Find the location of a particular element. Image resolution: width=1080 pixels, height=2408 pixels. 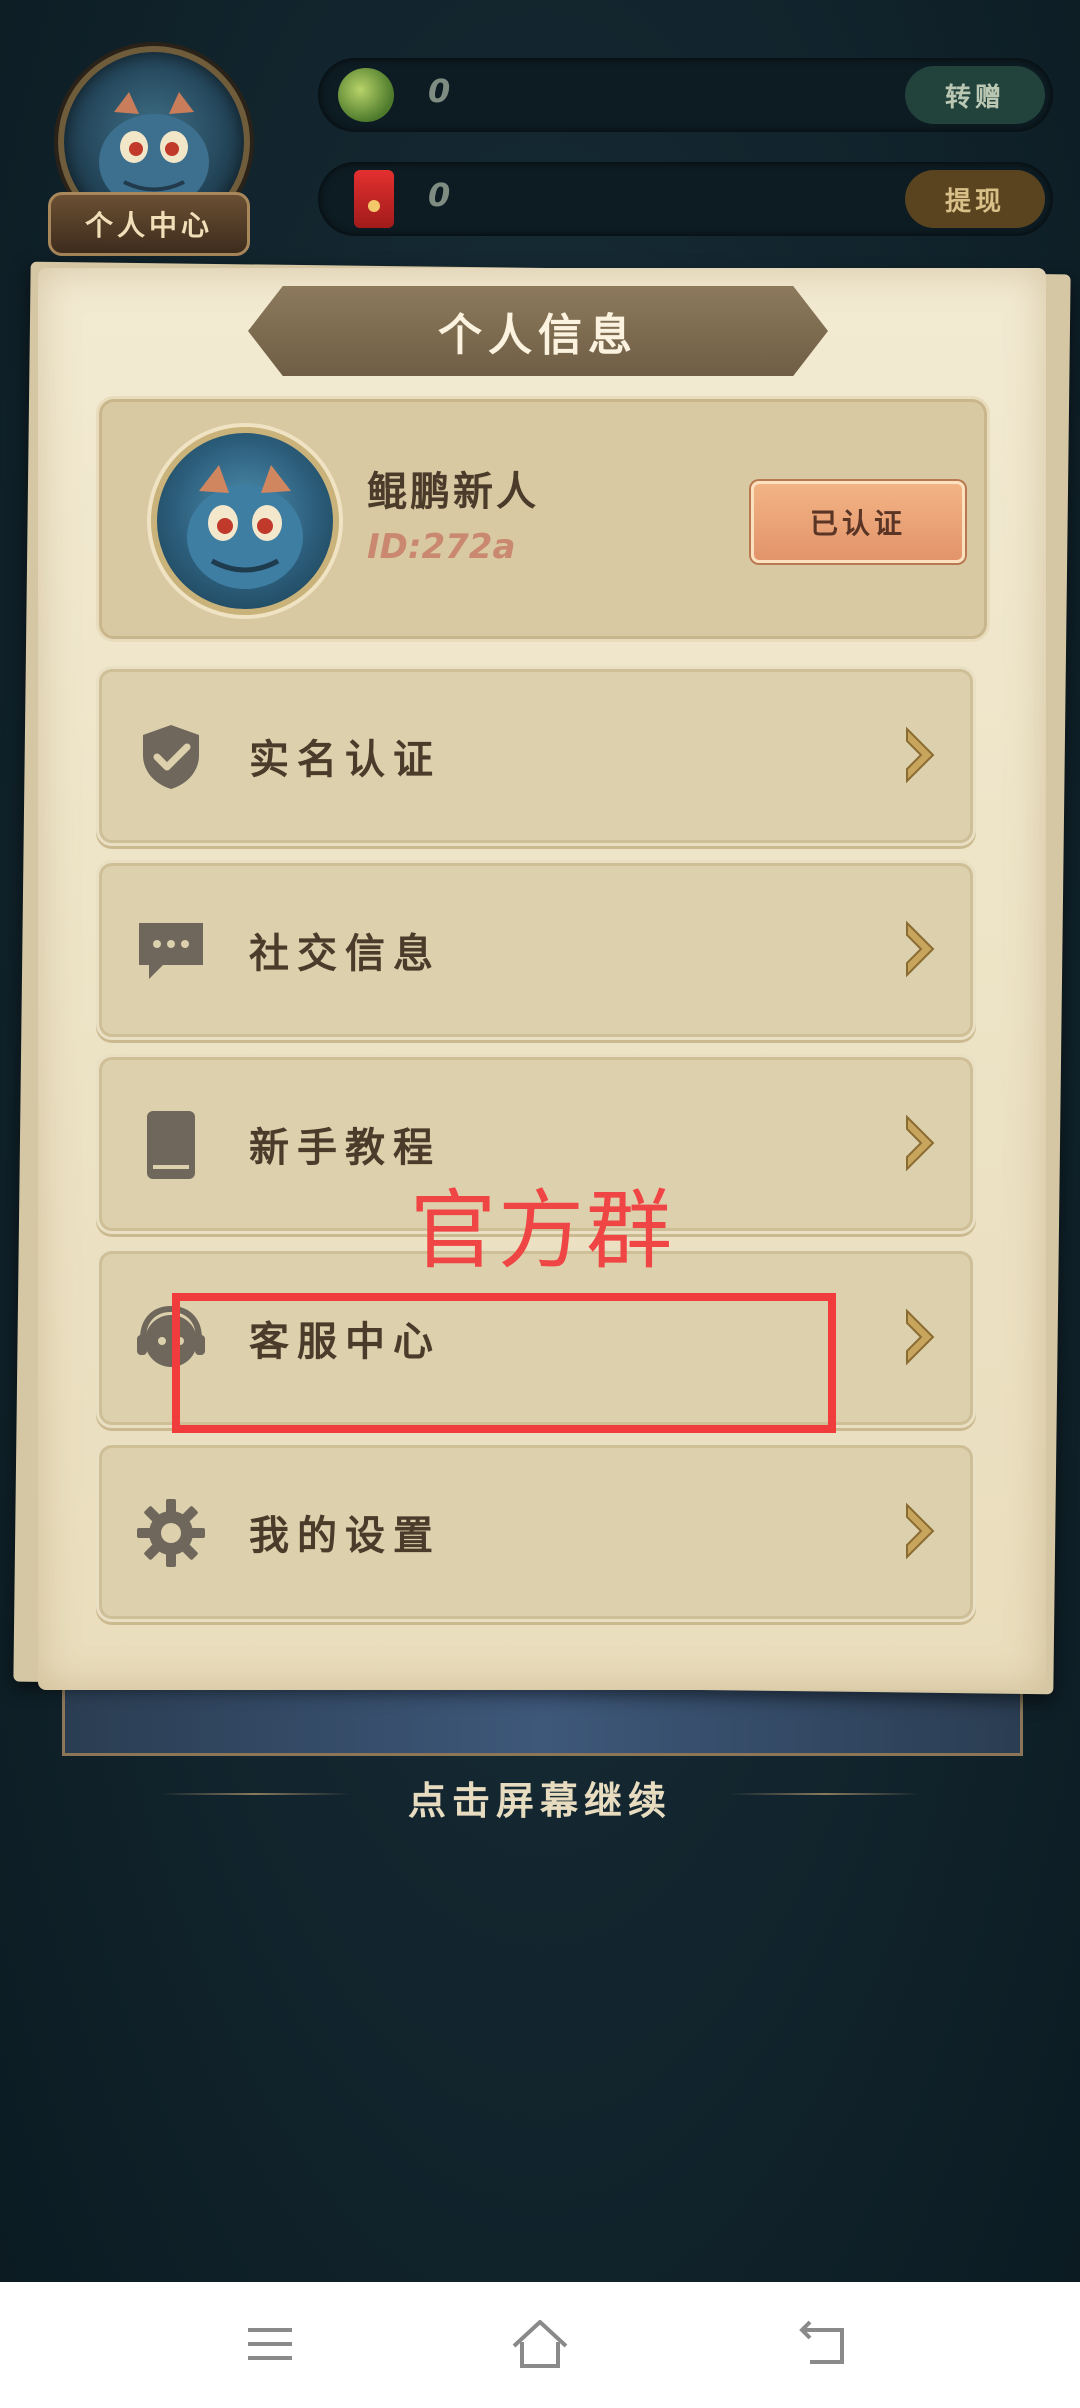

withdraw-button: 提现 is located at coordinates (975, 199).